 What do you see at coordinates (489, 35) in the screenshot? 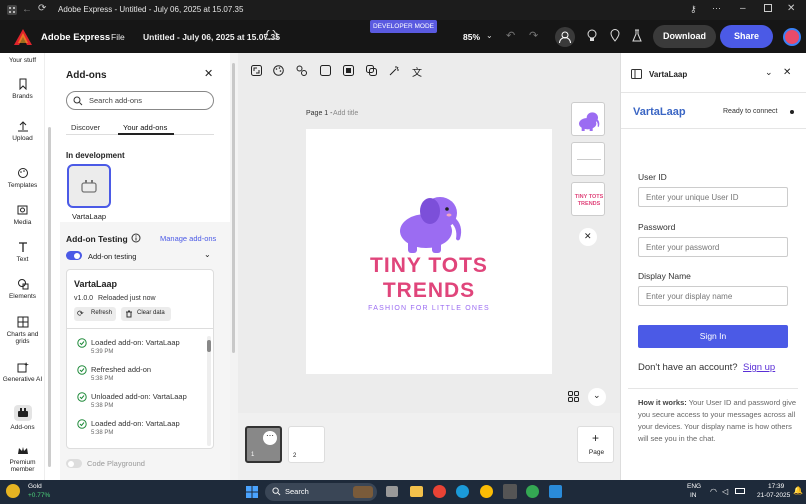
I see `zoom-chevron-icon: ⌄` at bounding box center [489, 35].